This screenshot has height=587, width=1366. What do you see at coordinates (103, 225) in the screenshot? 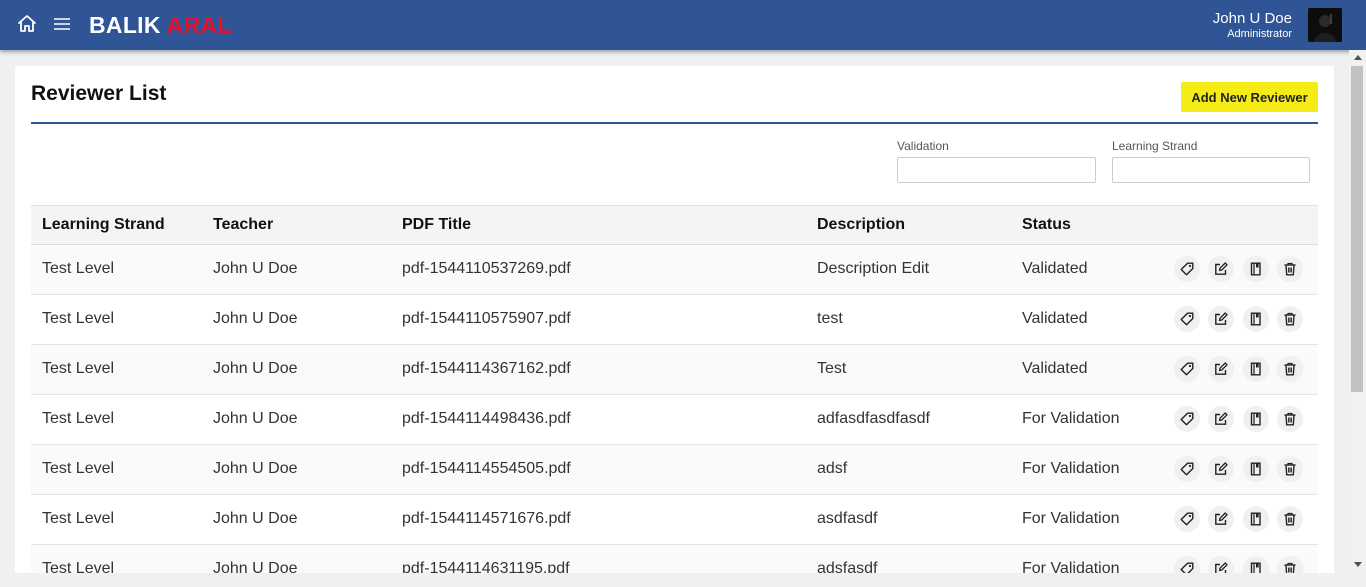
I see `column-header-learning-strand: Learning Strand` at bounding box center [103, 225].